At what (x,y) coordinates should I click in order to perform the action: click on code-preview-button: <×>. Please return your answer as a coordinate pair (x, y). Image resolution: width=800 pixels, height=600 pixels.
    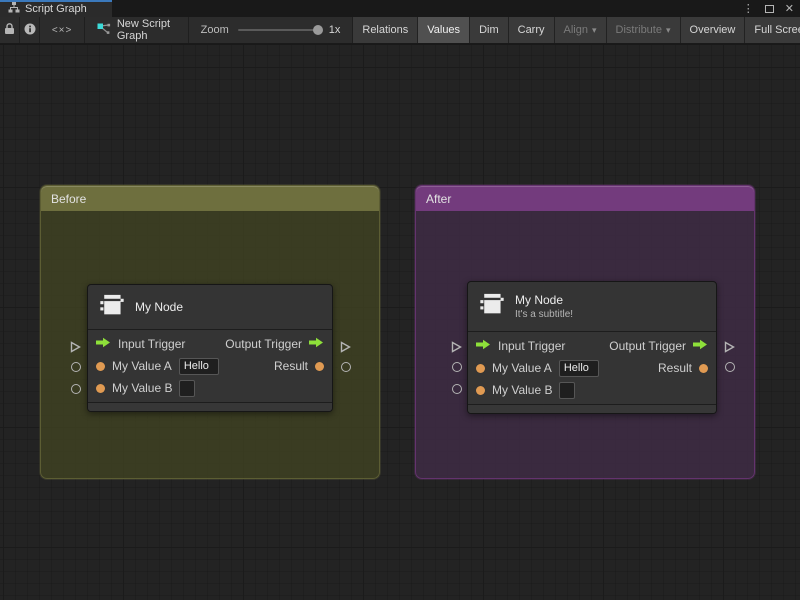
    Looking at the image, I should click on (62, 30).